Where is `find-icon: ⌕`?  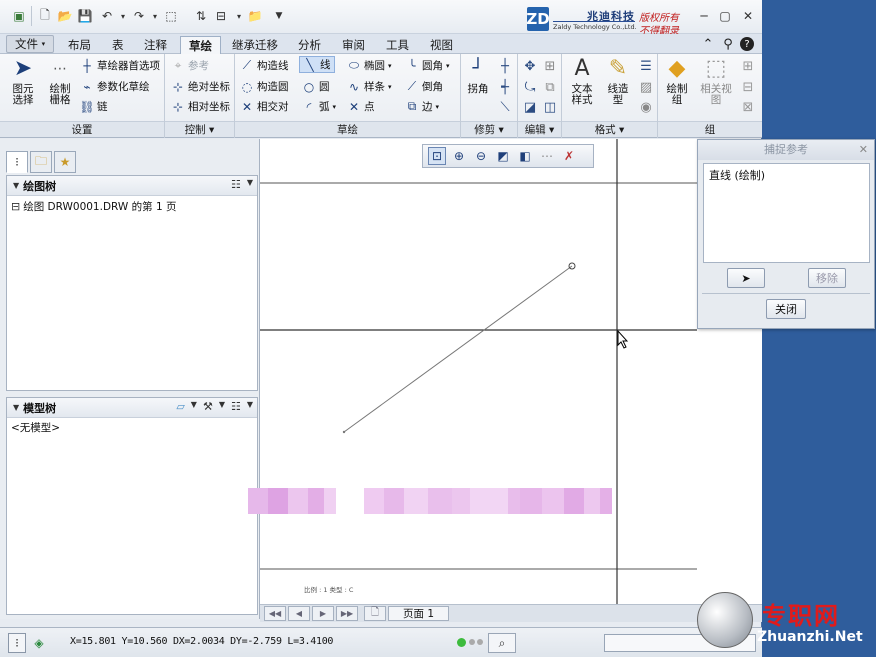 find-icon: ⌕ is located at coordinates (502, 643).